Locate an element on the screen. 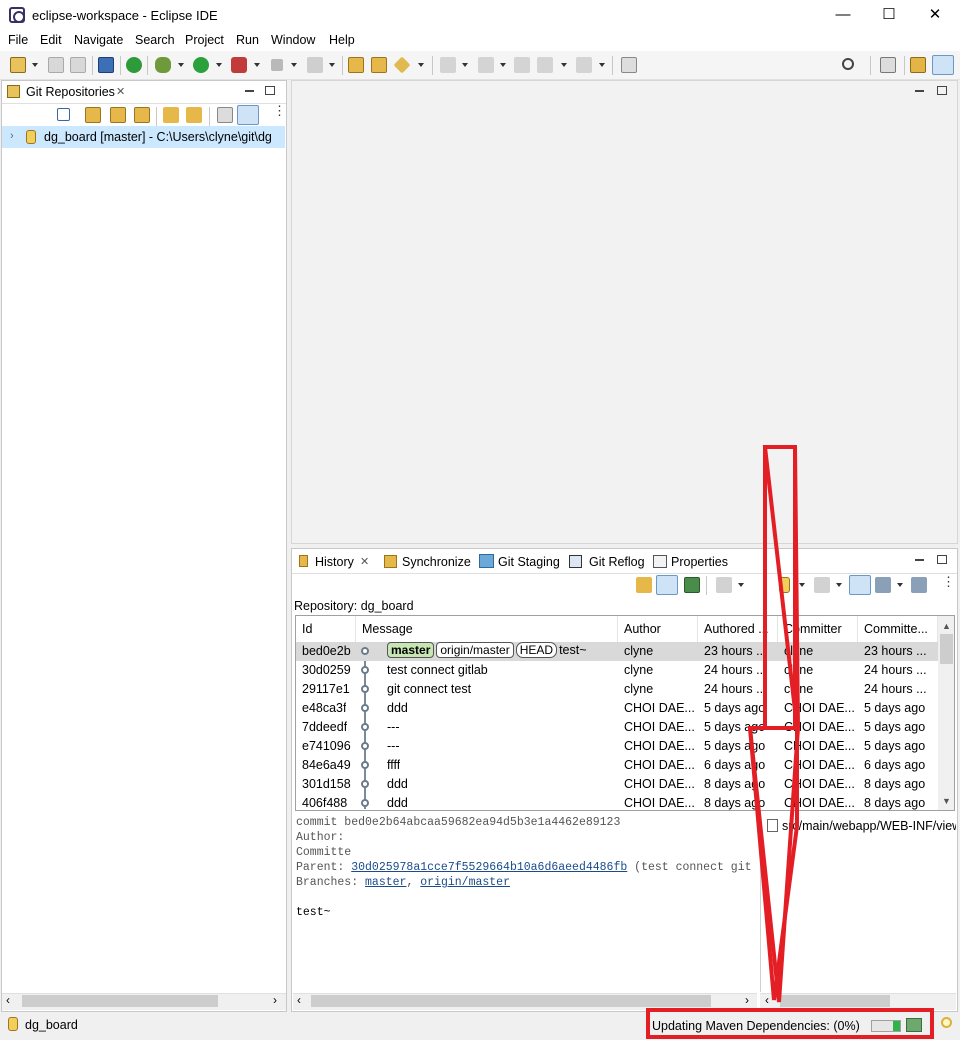  arrow-outline is located at coordinates (773, 723).